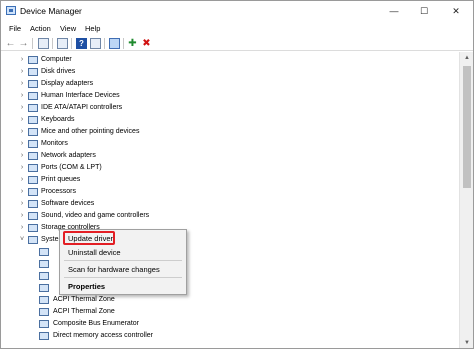  Describe the element at coordinates (230, 72) in the screenshot. I see `tree-item-disk-drives: › Disk drives` at that location.